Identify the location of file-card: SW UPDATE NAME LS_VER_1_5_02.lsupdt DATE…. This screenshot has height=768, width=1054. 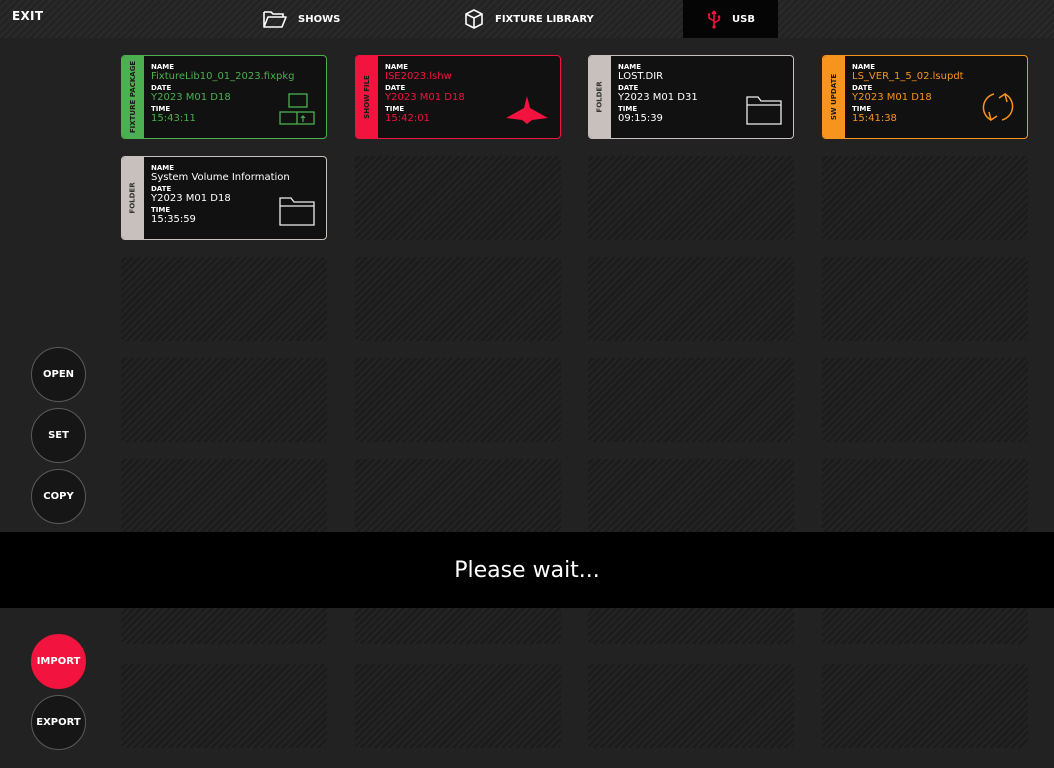
(925, 97).